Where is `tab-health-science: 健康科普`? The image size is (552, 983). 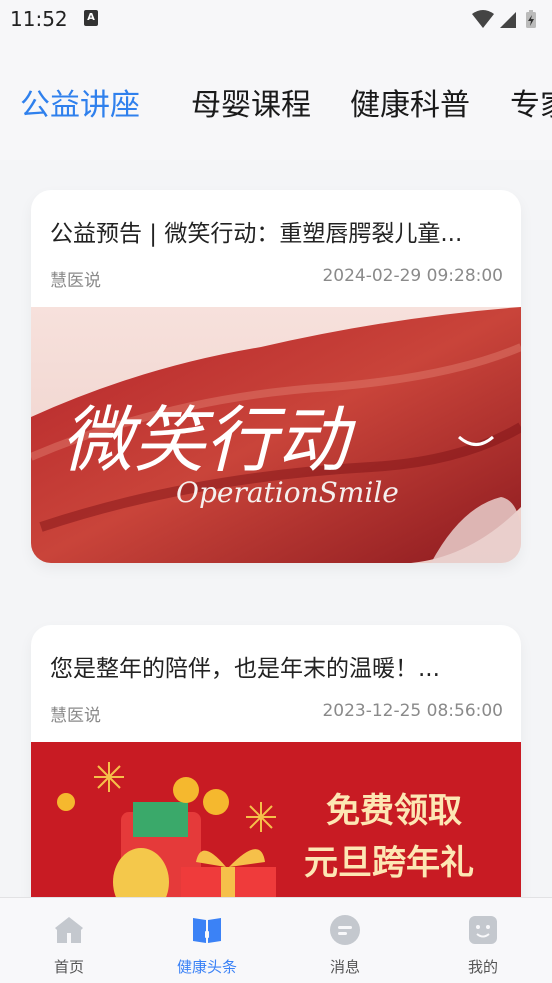
tab-health-science: 健康科普 is located at coordinates (410, 102).